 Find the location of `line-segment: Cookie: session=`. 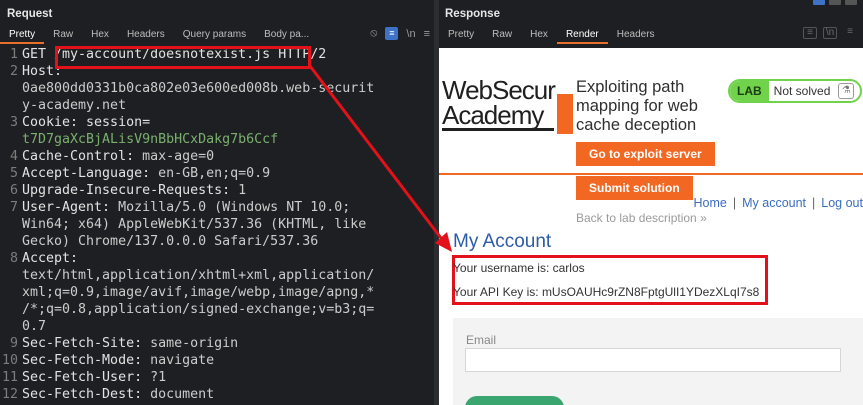

line-segment: Cookie: session= is located at coordinates (86, 122).